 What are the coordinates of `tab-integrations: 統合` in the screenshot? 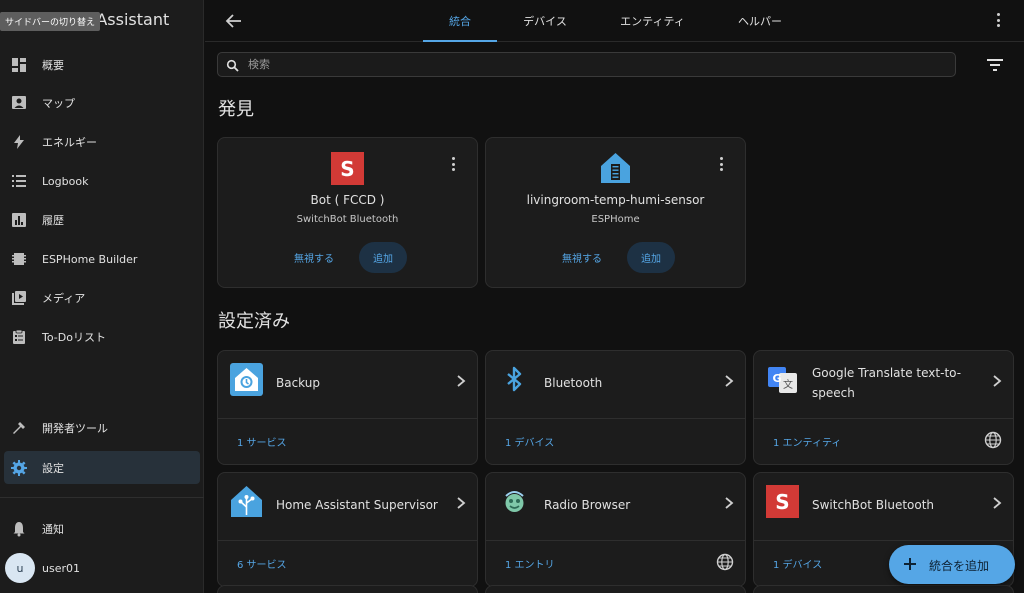 It's located at (460, 21).